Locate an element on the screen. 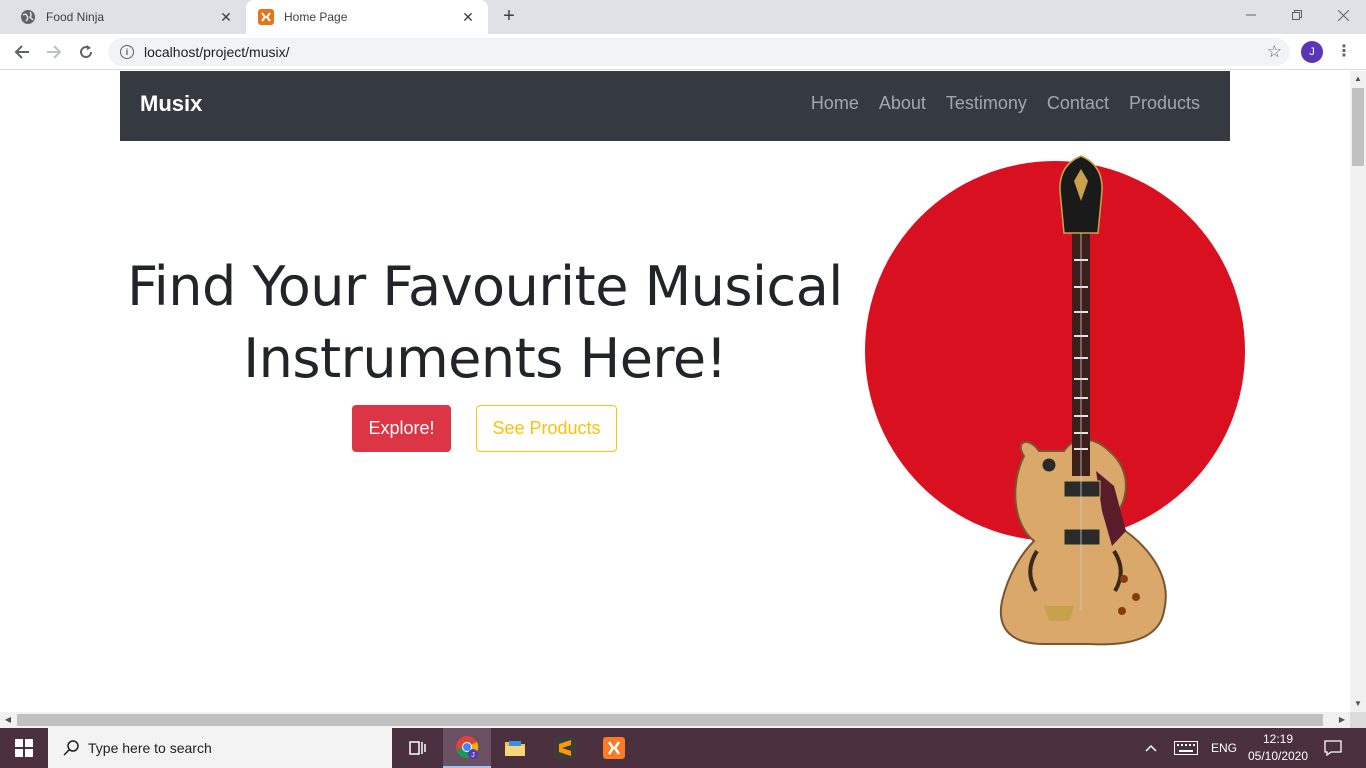 Image resolution: width=1366 pixels, height=768 pixels. tab-title: Home Page is located at coordinates (316, 17).